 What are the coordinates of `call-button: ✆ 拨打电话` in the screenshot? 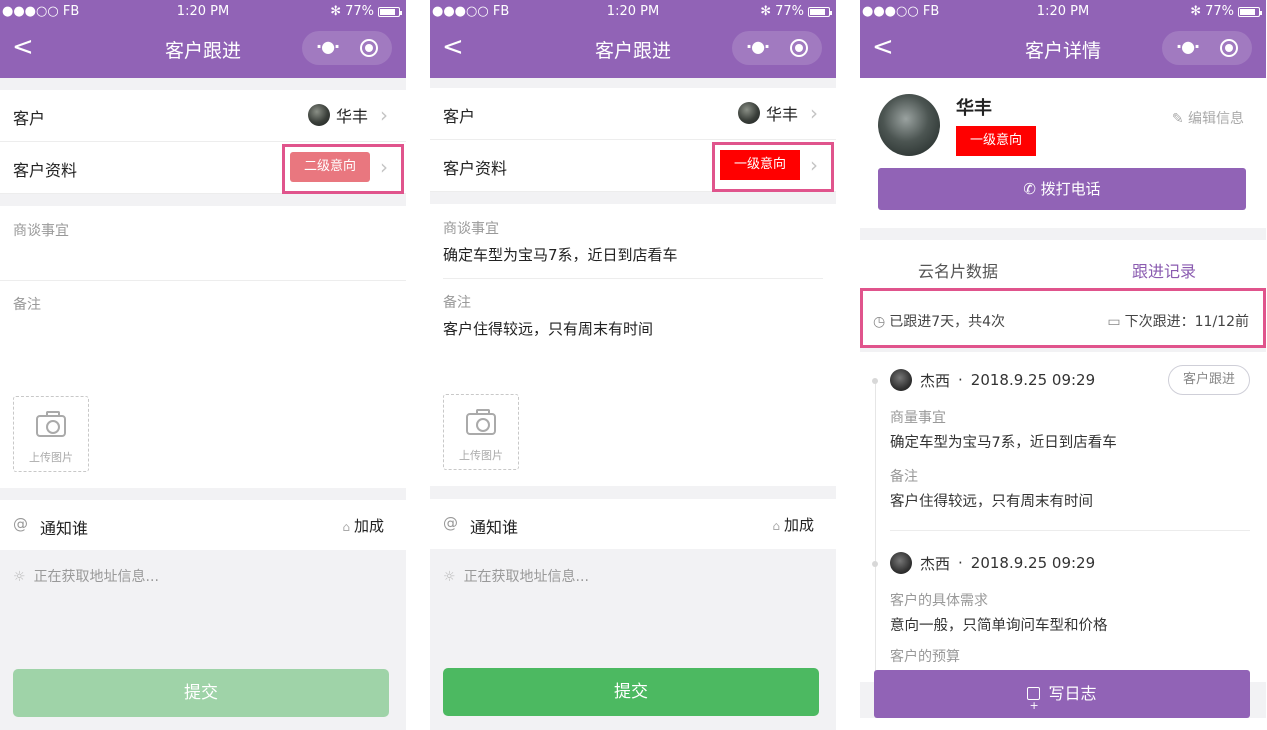 It's located at (1062, 189).